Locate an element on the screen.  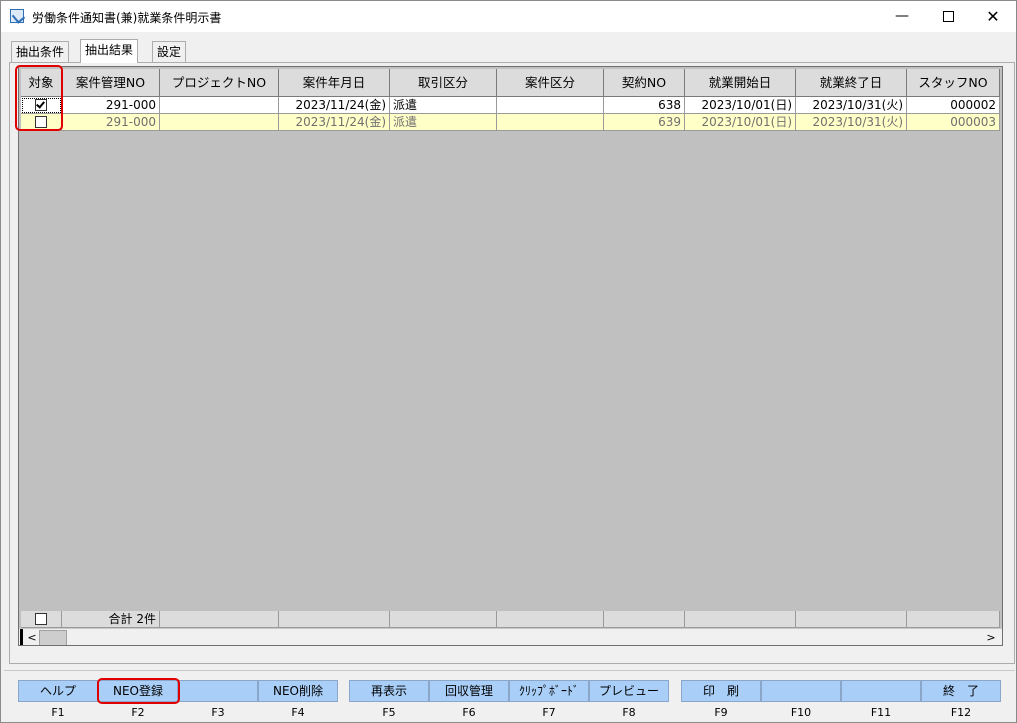
row-indicator is located at coordinates (21, 637).